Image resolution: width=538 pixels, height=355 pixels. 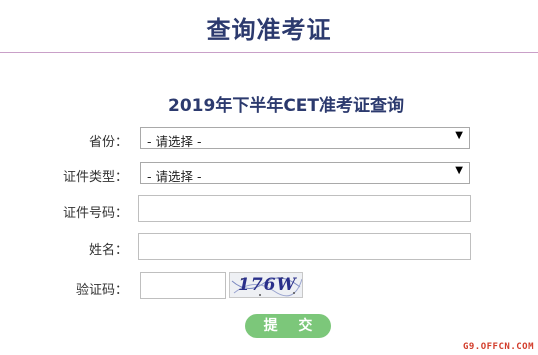 What do you see at coordinates (95, 213) in the screenshot?
I see `id-number-label: 证件号码：` at bounding box center [95, 213].